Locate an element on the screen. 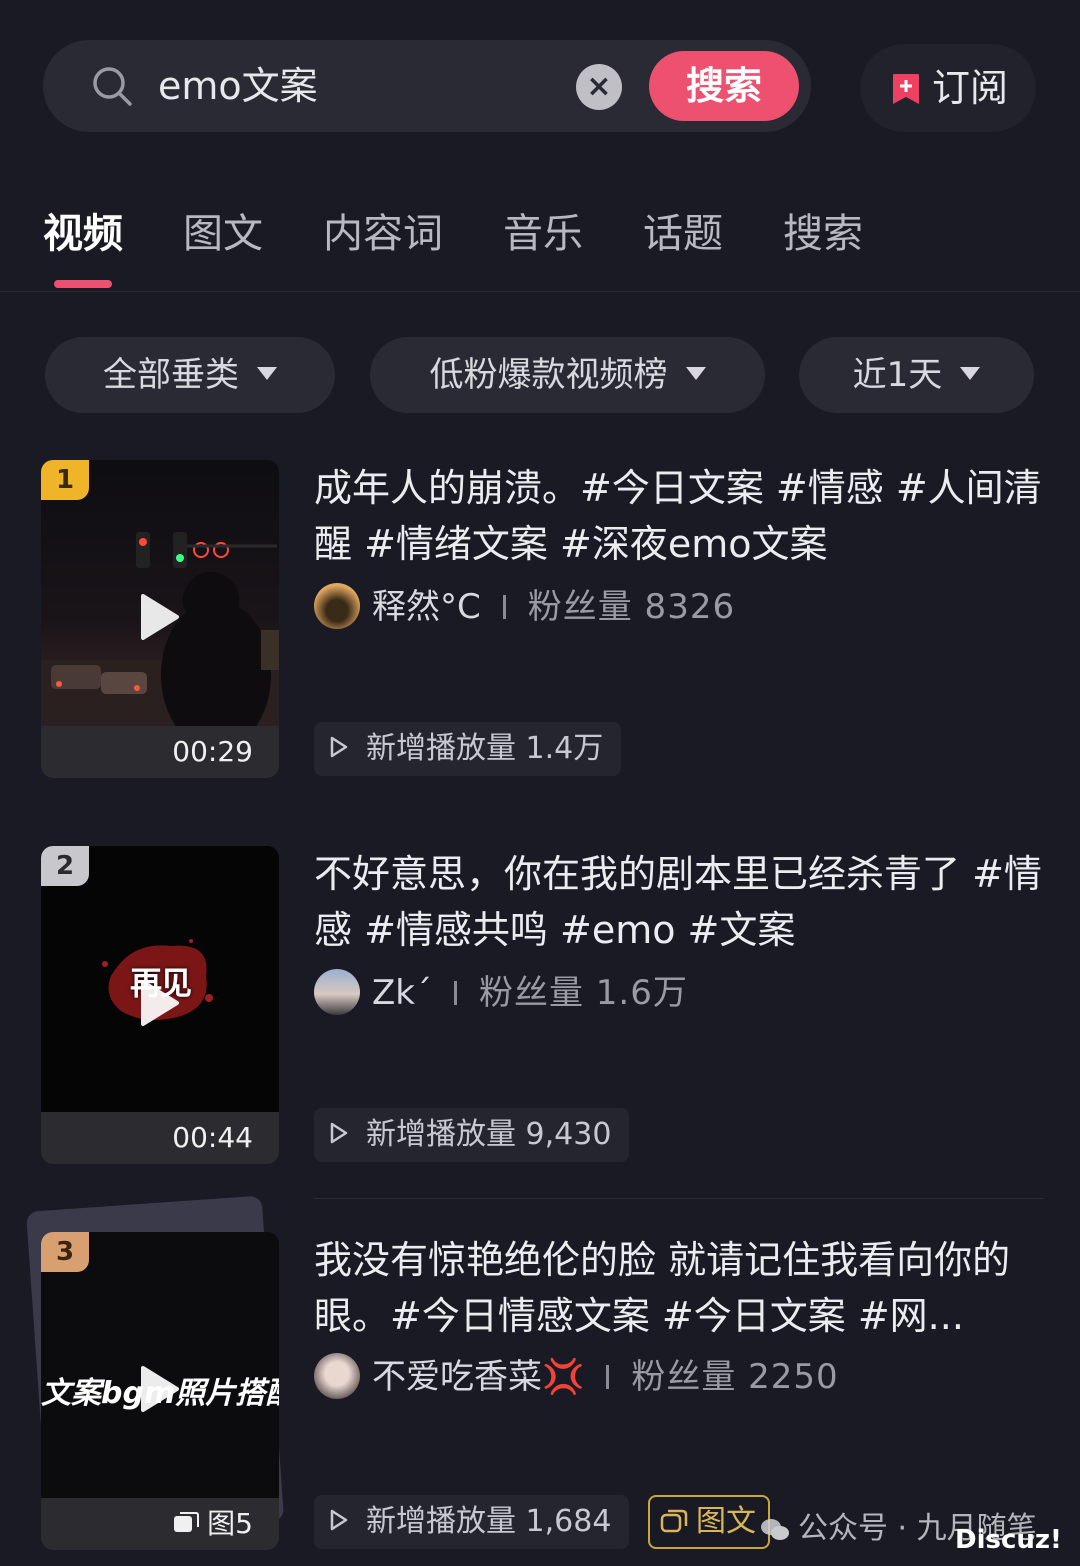 The height and width of the screenshot is (1566, 1080). images-icon is located at coordinates (187, 1522).